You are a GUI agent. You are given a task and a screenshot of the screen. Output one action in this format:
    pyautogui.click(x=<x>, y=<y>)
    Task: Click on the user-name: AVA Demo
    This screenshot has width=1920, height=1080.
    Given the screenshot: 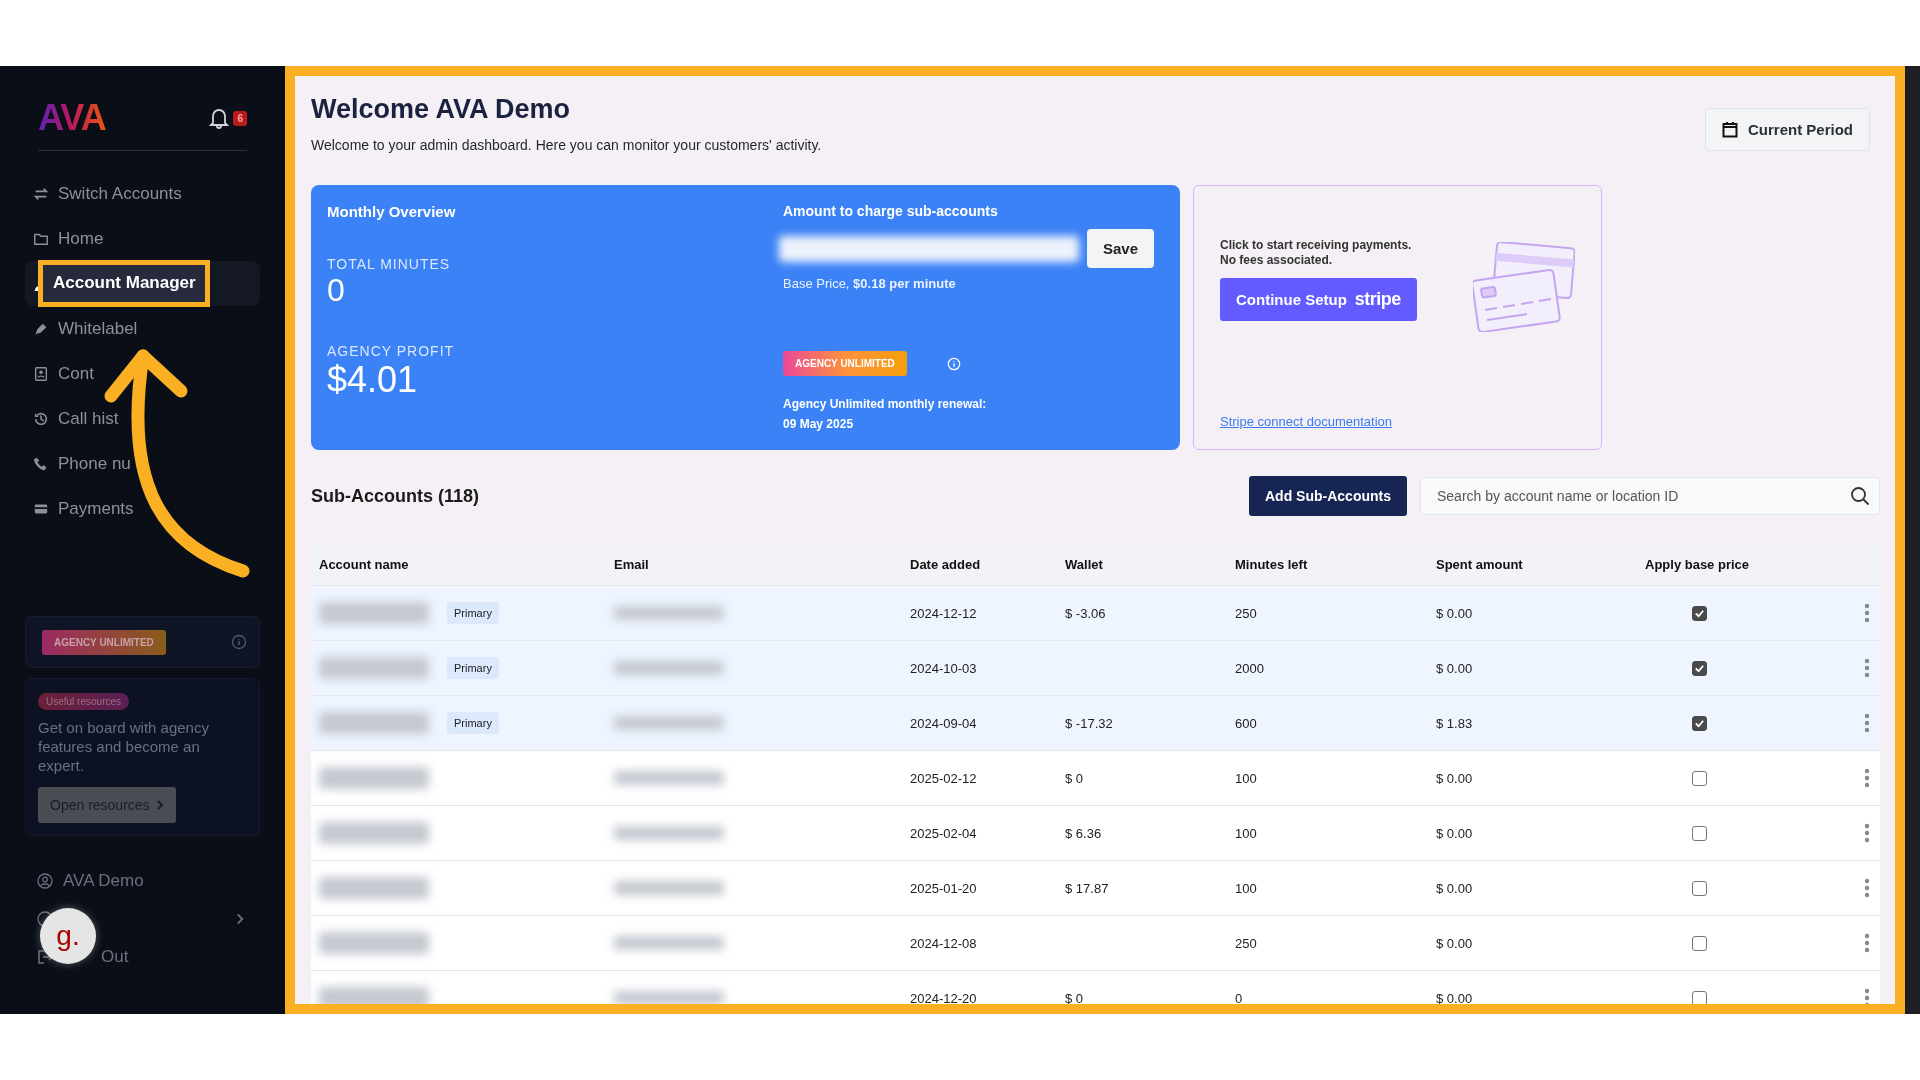 What is the action you would take?
    pyautogui.click(x=103, y=881)
    